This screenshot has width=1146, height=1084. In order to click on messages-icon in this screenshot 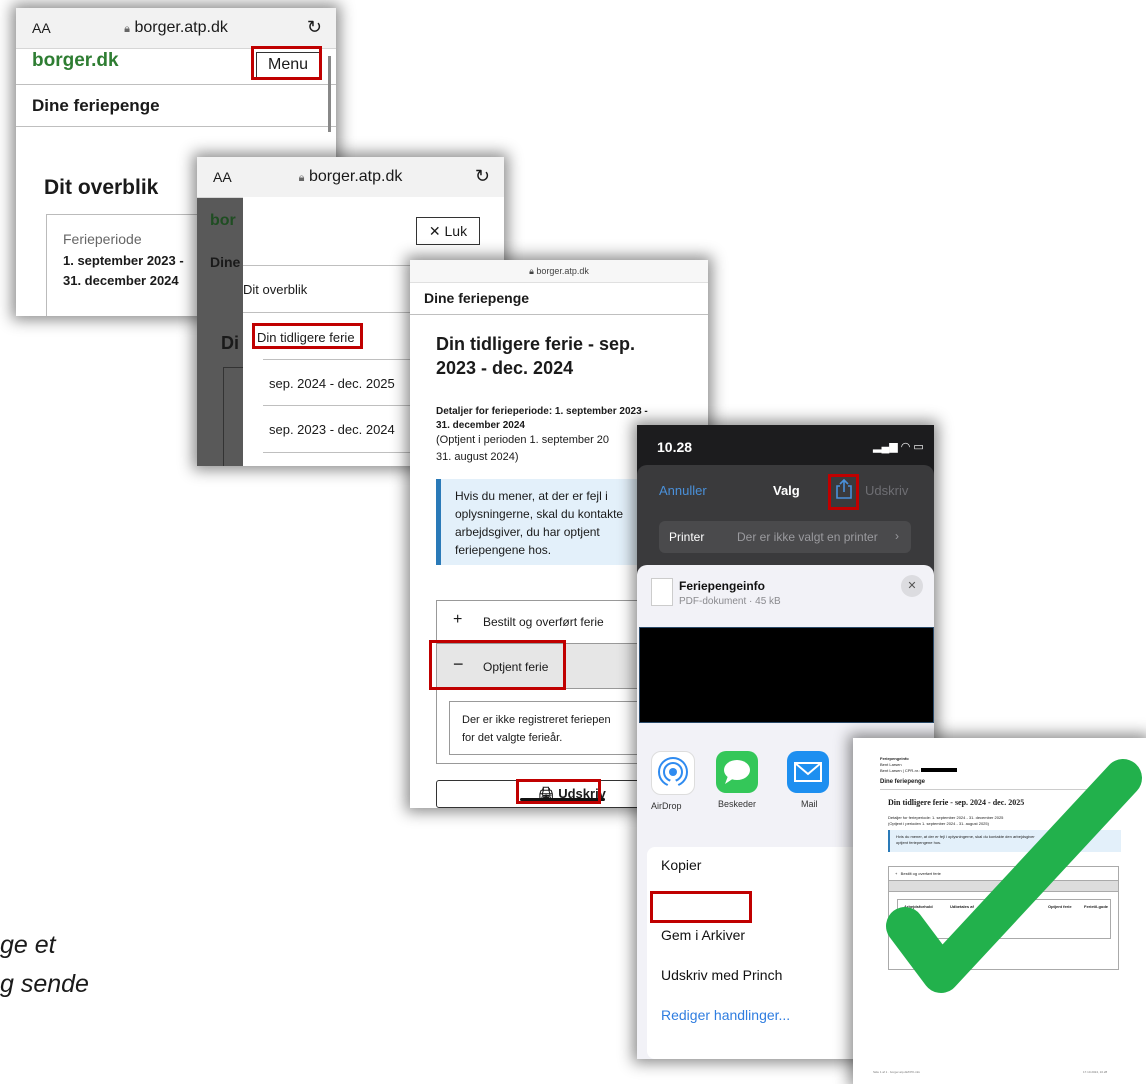, I will do `click(737, 772)`.